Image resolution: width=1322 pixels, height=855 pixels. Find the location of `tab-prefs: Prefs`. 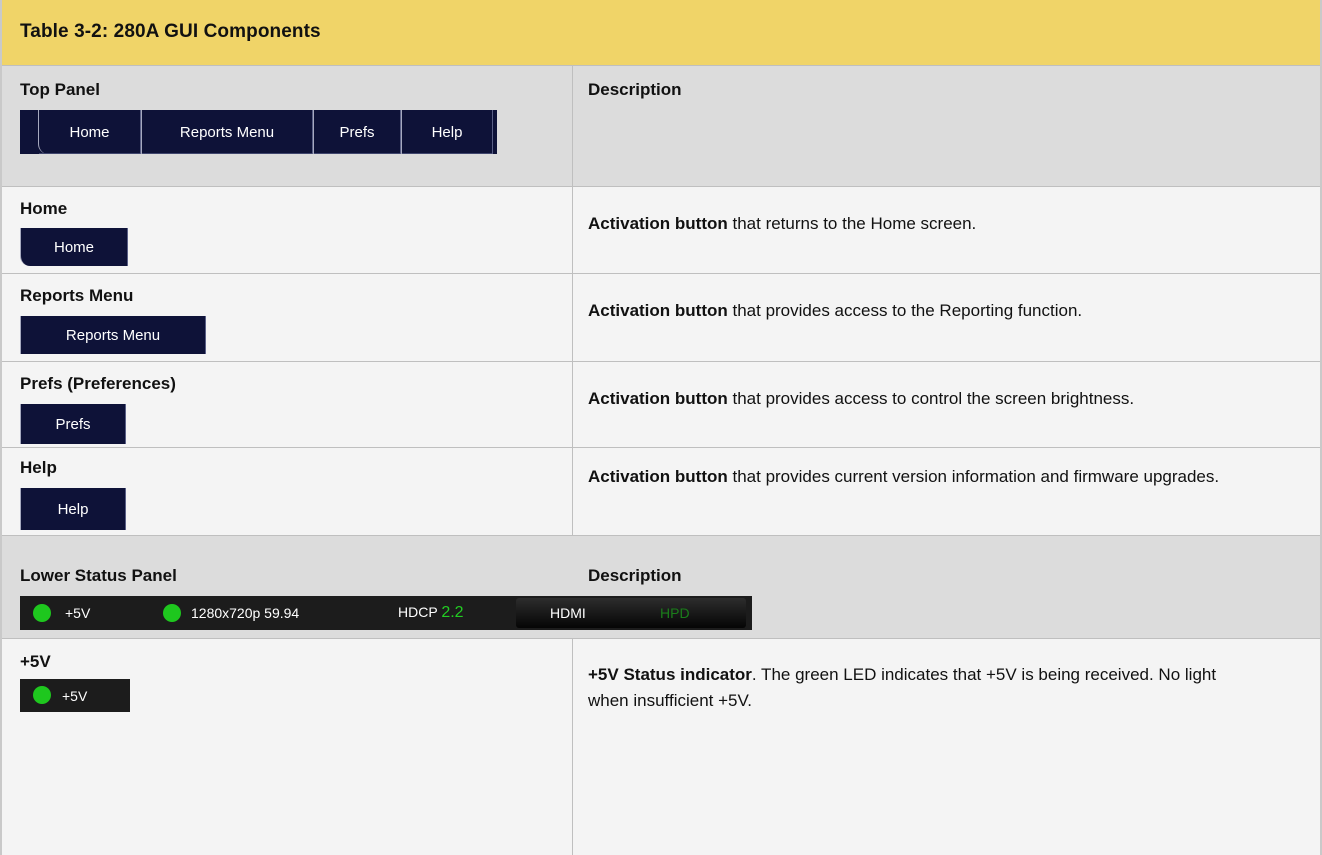

tab-prefs: Prefs is located at coordinates (357, 132).